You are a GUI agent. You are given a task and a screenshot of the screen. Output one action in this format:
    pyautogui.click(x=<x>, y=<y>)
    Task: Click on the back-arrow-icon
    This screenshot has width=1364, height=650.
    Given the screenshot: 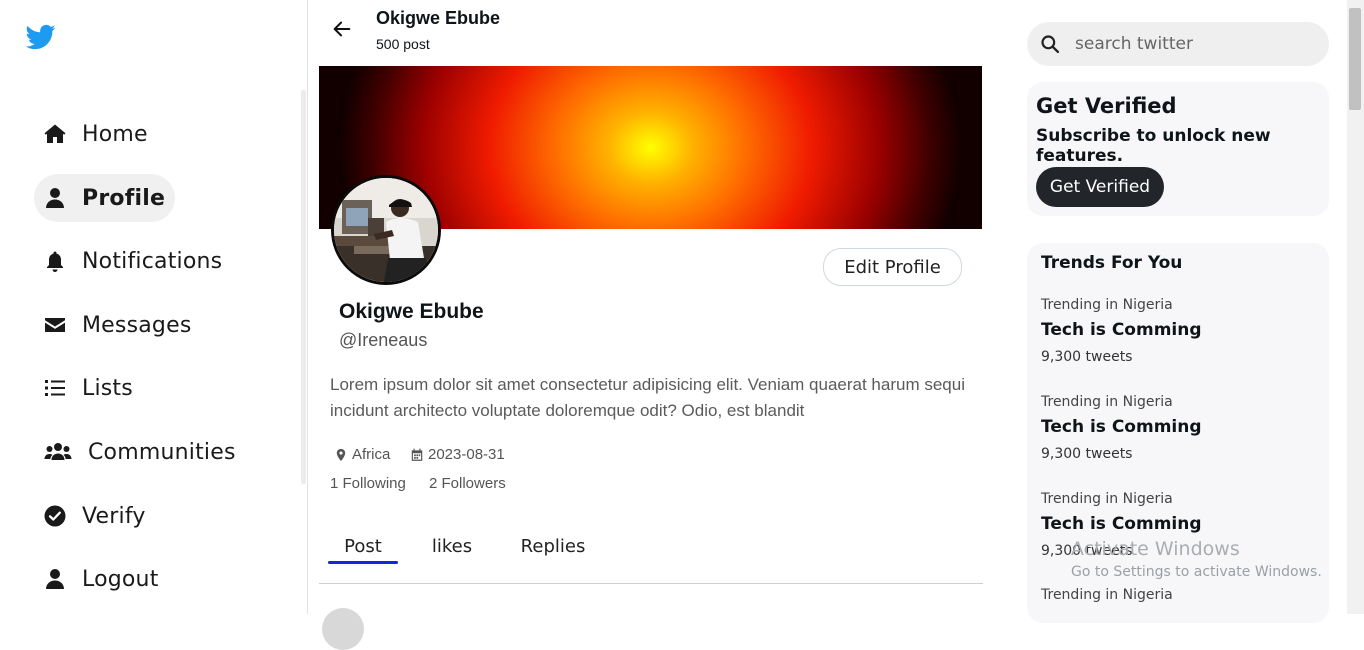 What is the action you would take?
    pyautogui.click(x=343, y=30)
    